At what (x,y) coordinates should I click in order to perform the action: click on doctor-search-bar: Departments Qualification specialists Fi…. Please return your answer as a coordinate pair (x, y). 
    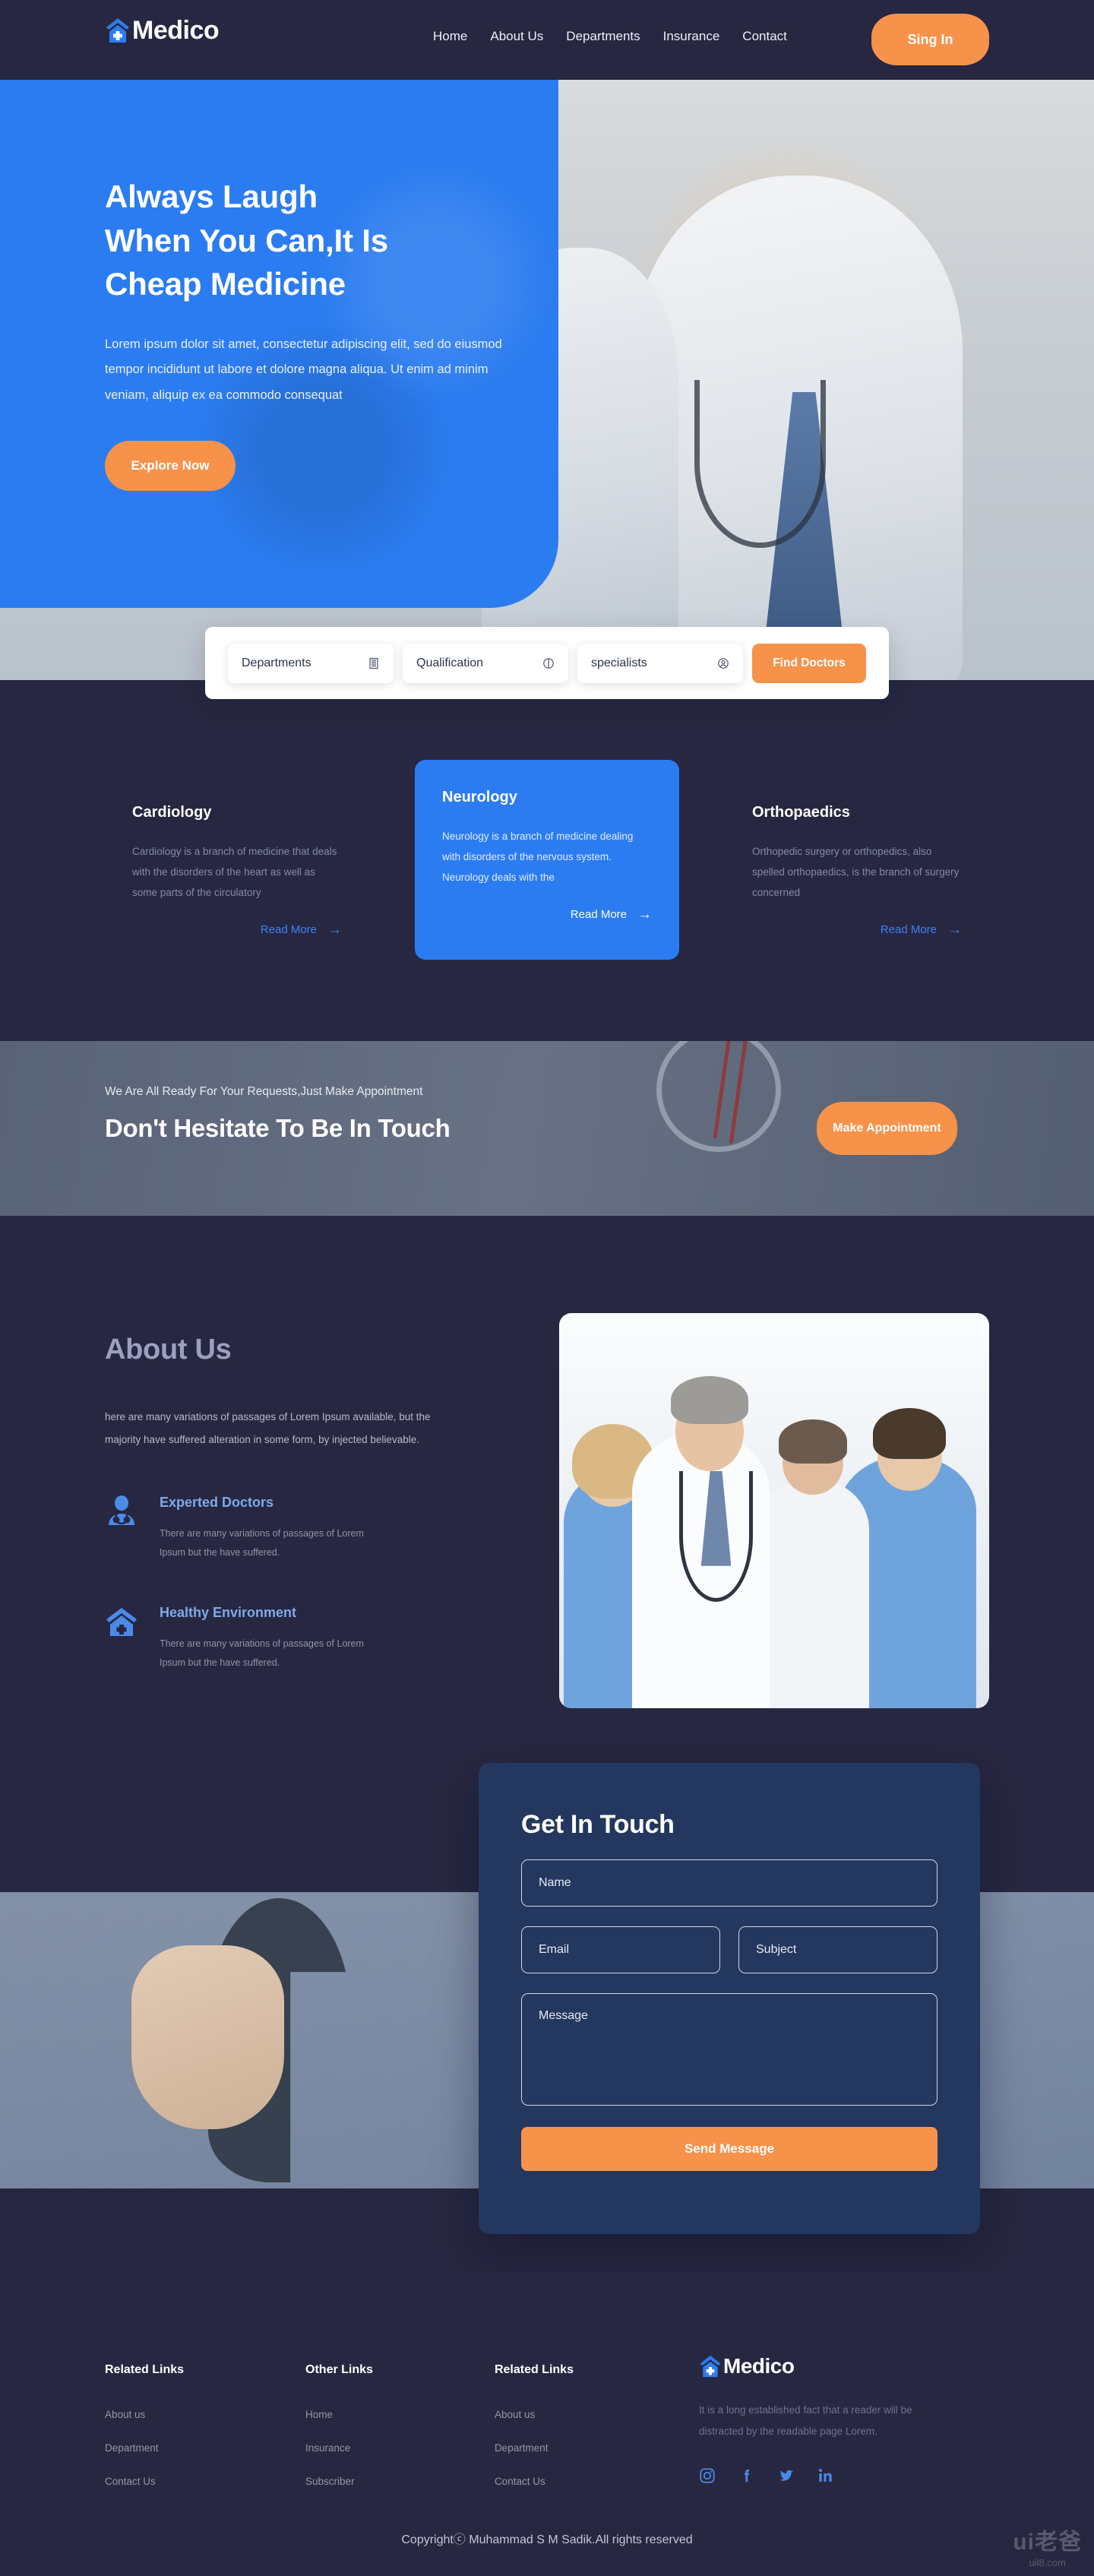
    Looking at the image, I should click on (547, 663).